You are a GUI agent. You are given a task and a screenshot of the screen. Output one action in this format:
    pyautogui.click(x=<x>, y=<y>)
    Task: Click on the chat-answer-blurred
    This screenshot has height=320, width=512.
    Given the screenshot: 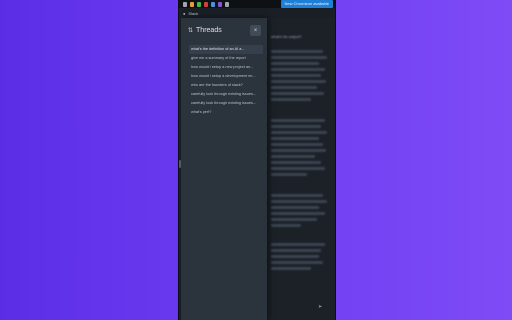 What is the action you would take?
    pyautogui.click(x=300, y=160)
    